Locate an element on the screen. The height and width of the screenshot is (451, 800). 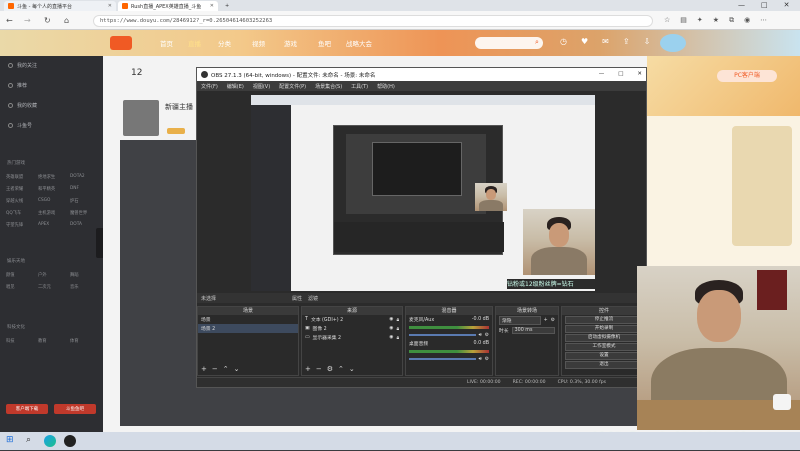
home-icon: ⌂ is located at coordinates (66, 20).